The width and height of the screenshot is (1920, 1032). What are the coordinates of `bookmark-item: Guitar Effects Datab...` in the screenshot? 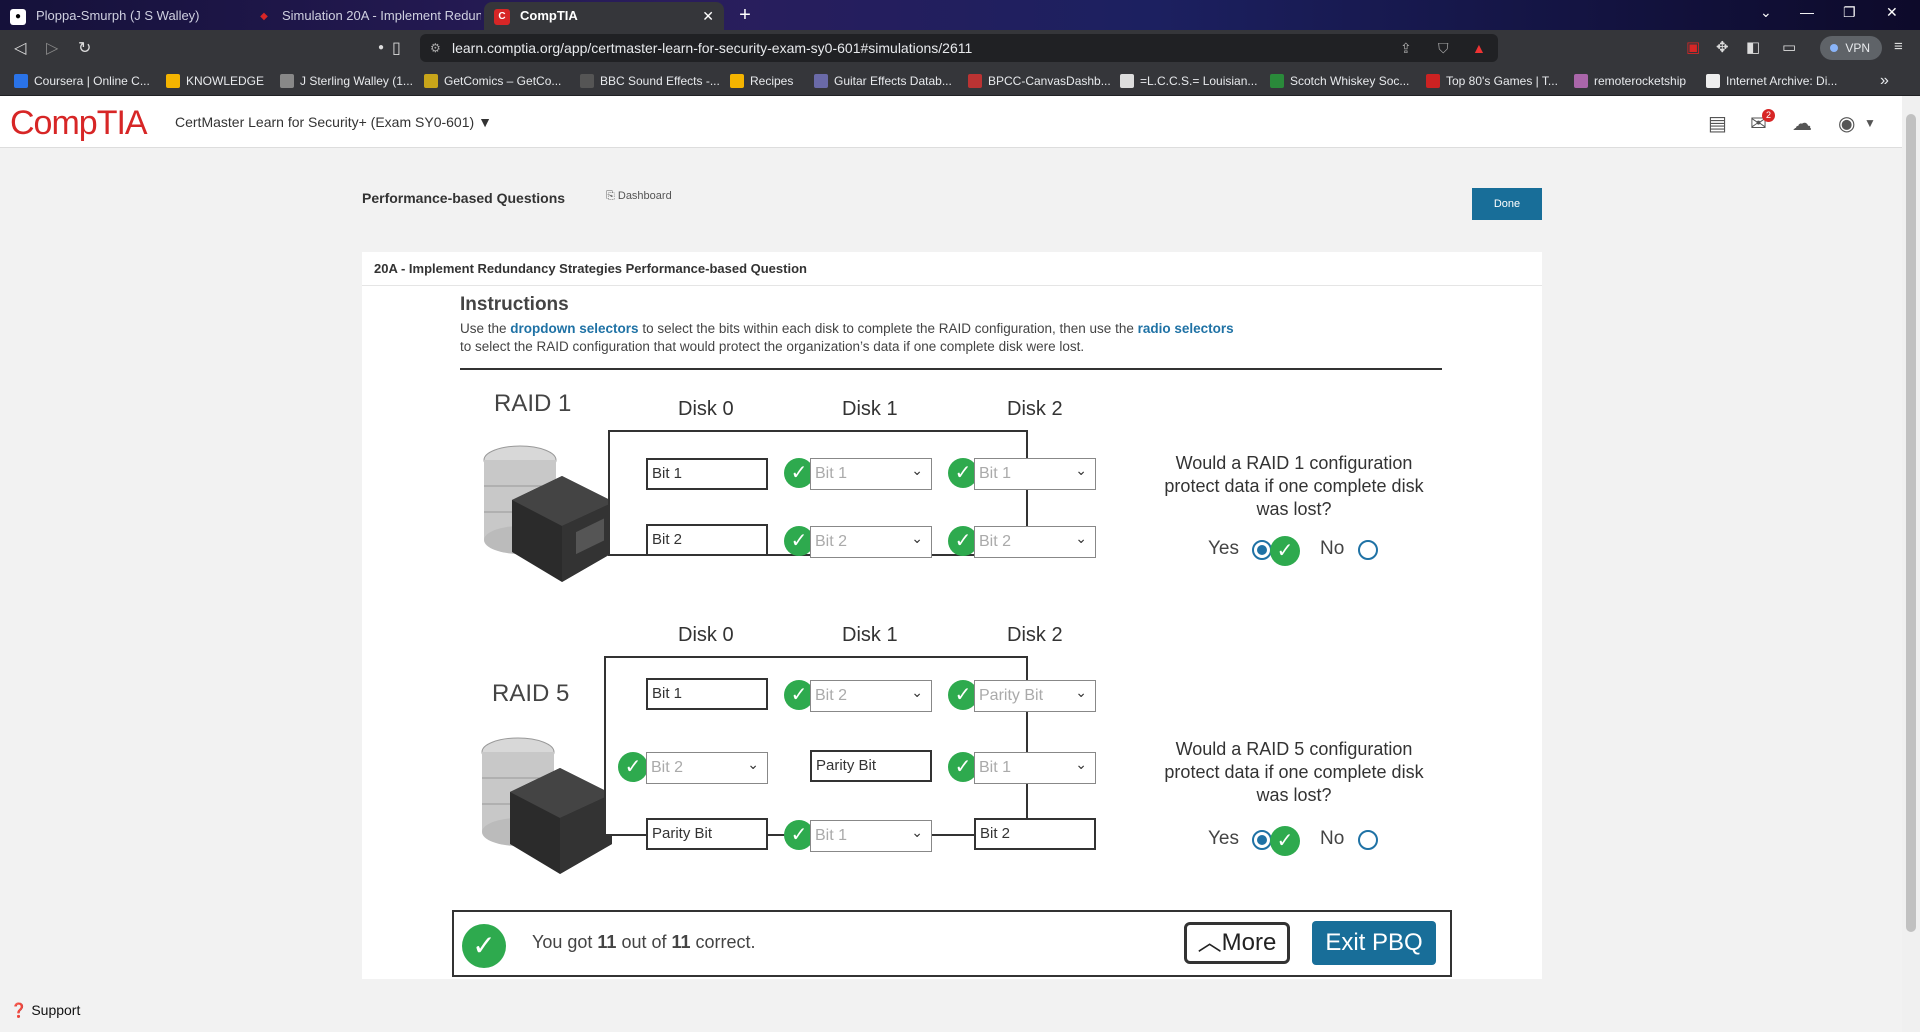 It's located at (883, 81).